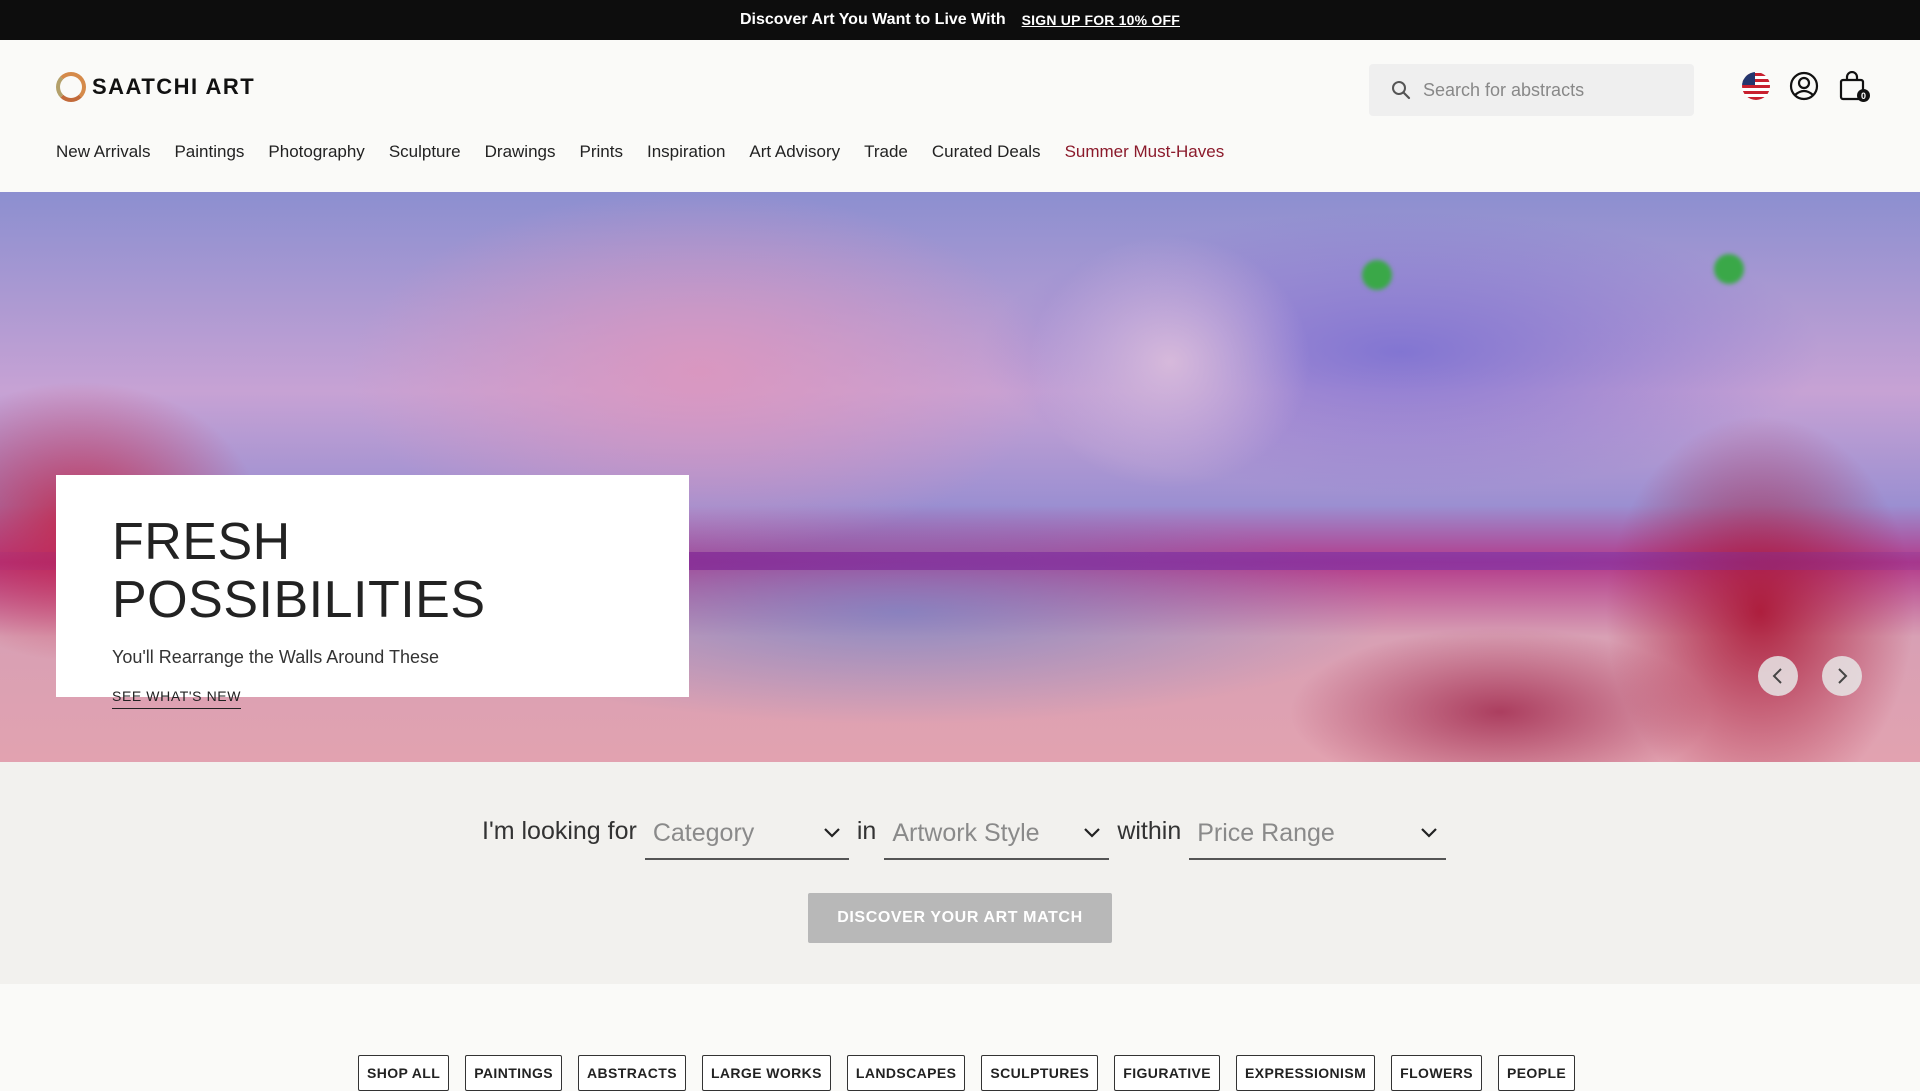 Image resolution: width=1920 pixels, height=1091 pixels. Describe the element at coordinates (794, 152) in the screenshot. I see `nav-item-art-advisory: Art Advisory` at that location.